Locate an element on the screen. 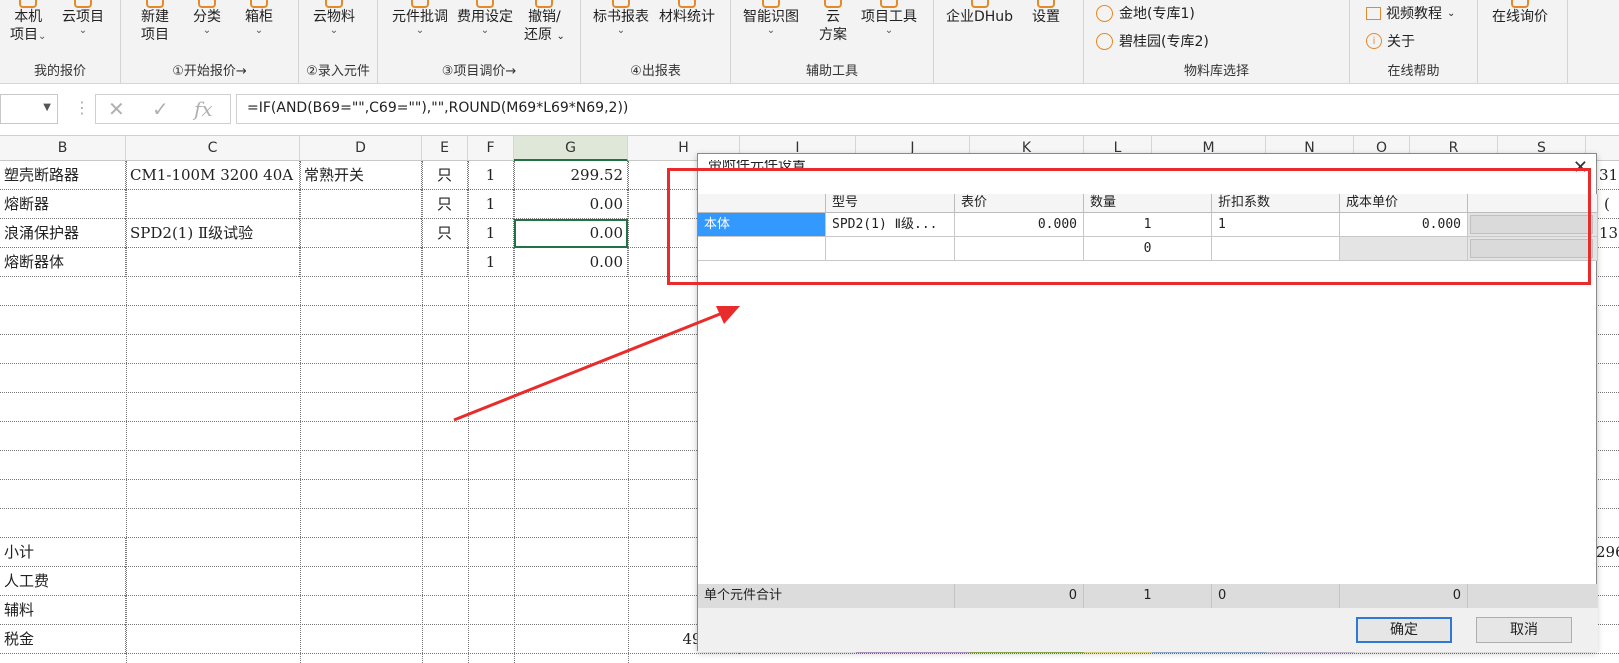  ribbon-group-price-adjust: 元件批调 ⌄ 费用设定 ⌄ 撤销/ 还原 ⌄ ③项目调价→ is located at coordinates (479, 42).